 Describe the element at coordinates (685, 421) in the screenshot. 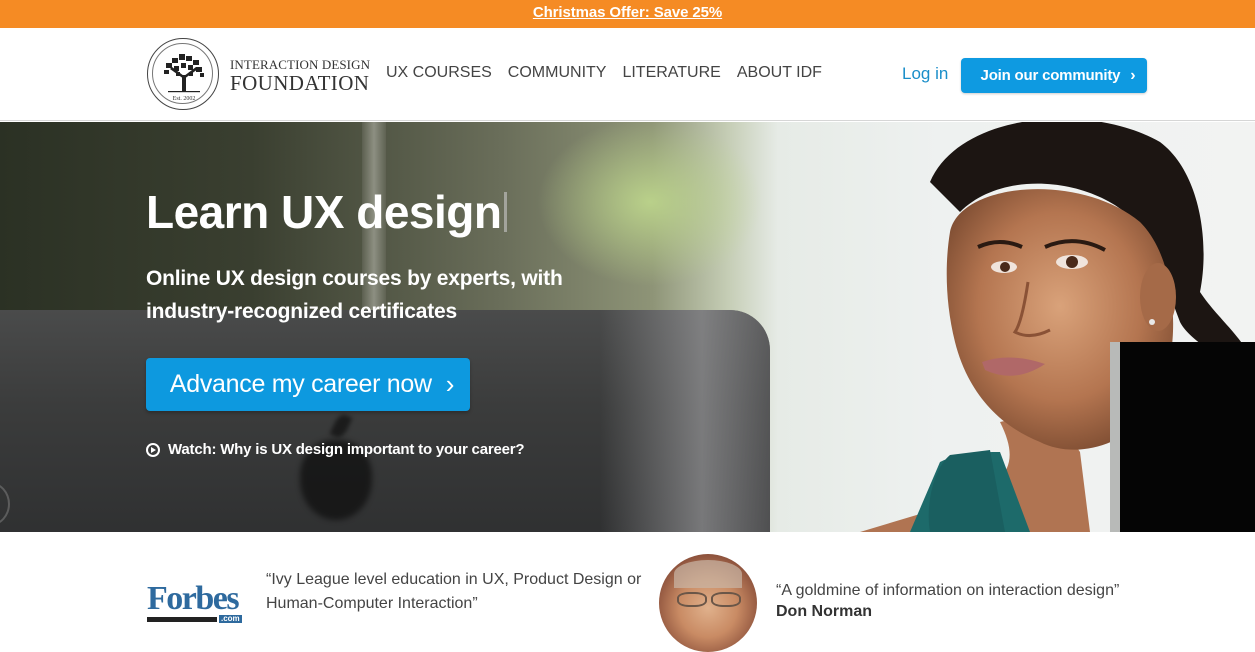

I see `hero-bg-laptop-edge` at that location.